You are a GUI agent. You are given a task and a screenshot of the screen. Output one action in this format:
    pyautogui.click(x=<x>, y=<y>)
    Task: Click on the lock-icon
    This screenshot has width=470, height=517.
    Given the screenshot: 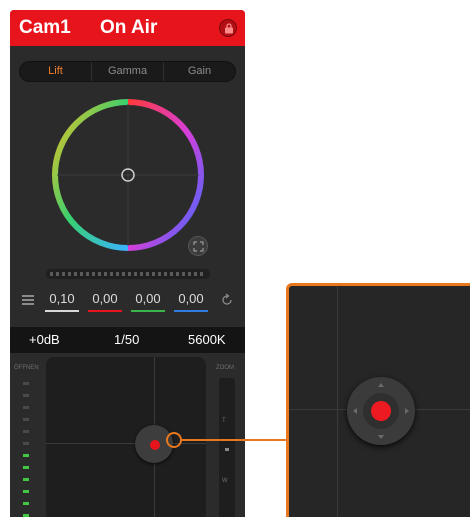 What is the action you would take?
    pyautogui.click(x=228, y=28)
    